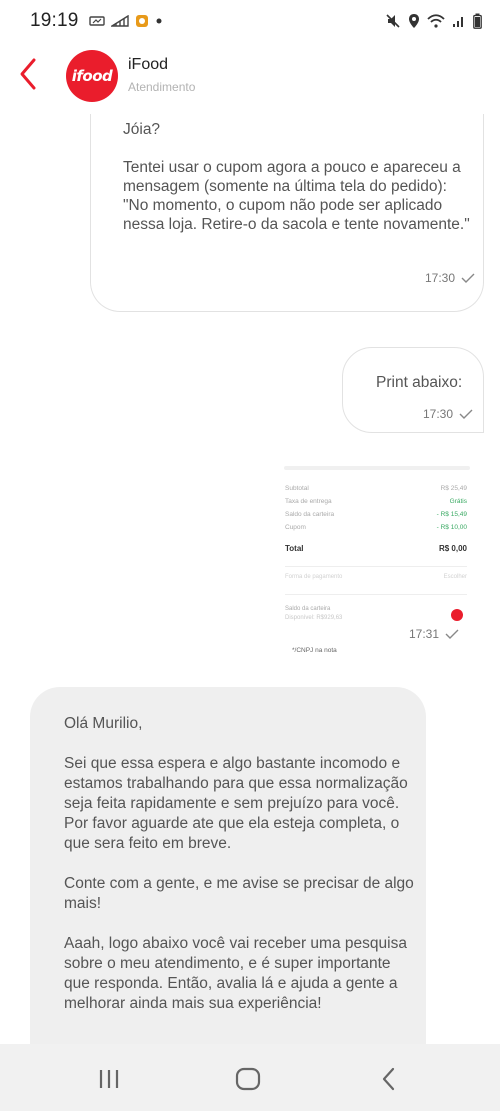 This screenshot has width=500, height=1111. I want to click on receipt-row: Cupom - R$ 10,00, so click(376, 527).